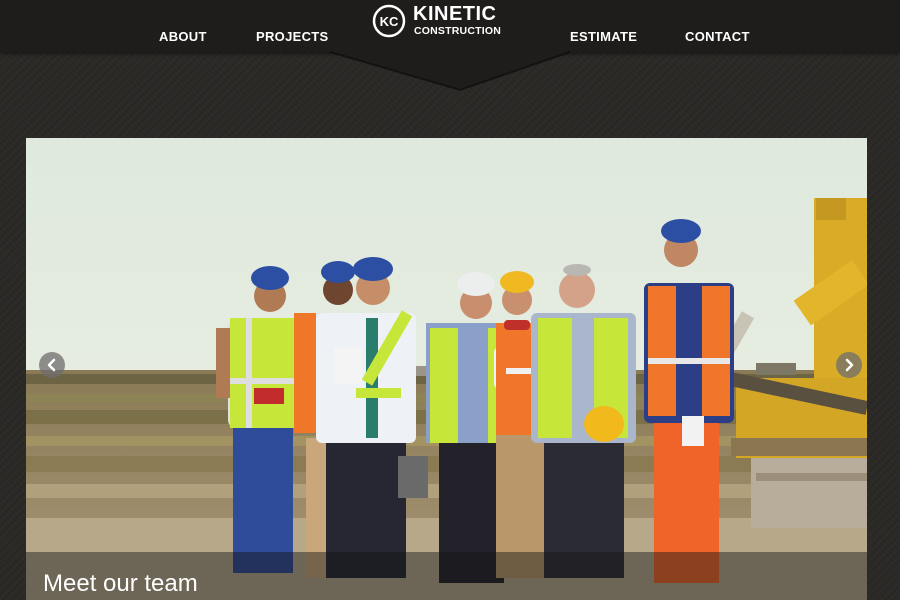  I want to click on nav-about: ABOUT, so click(183, 36).